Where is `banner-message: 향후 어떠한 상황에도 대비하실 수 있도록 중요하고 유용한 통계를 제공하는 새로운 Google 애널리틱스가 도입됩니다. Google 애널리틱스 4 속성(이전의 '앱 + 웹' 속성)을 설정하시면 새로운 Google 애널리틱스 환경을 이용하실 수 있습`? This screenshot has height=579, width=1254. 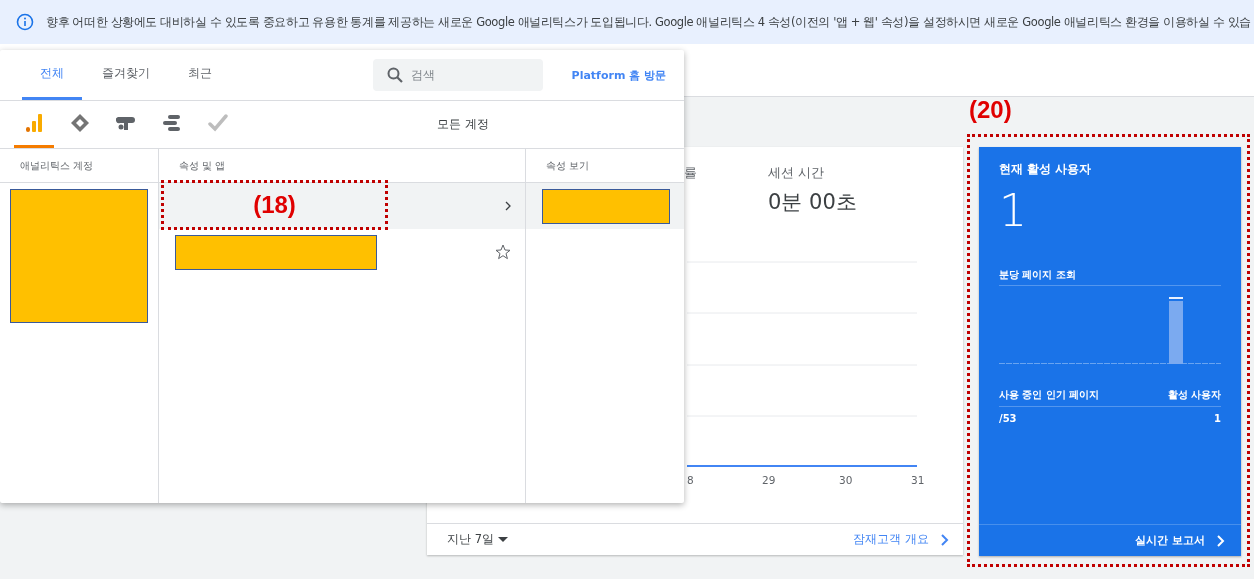 banner-message: 향후 어떠한 상황에도 대비하실 수 있도록 중요하고 유용한 통계를 제공하는 새로운 Google 애널리틱스가 도입됩니다. Google 애널리틱스 4 속성(이전의 '앱 + 웹' 속성)을 설정하시면 새로운 Google 애널리틱스 환경을 이용하실 수 있습 is located at coordinates (648, 22).